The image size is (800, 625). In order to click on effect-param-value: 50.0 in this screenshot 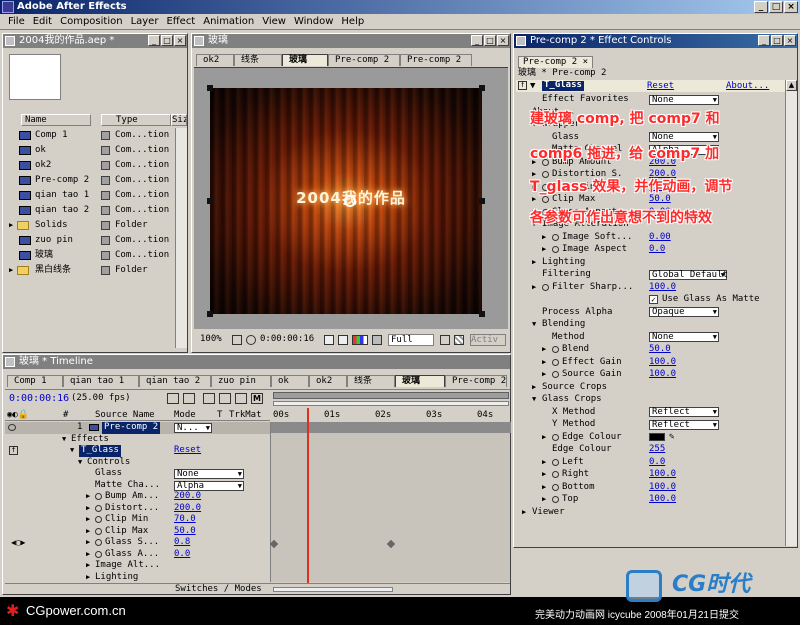, I will do `click(660, 349)`.